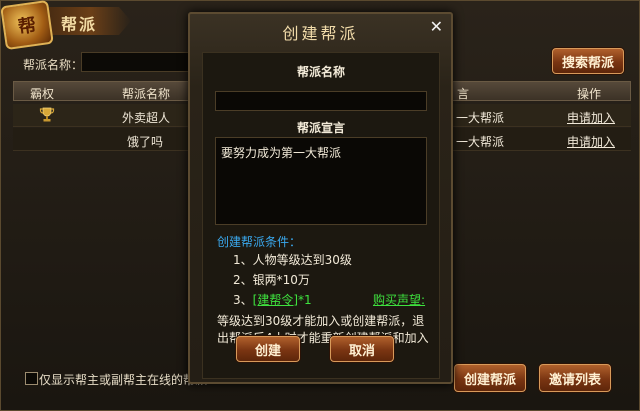 Image resolution: width=640 pixels, height=411 pixels. What do you see at coordinates (79, 24) in the screenshot?
I see `window-title: 帮派` at bounding box center [79, 24].